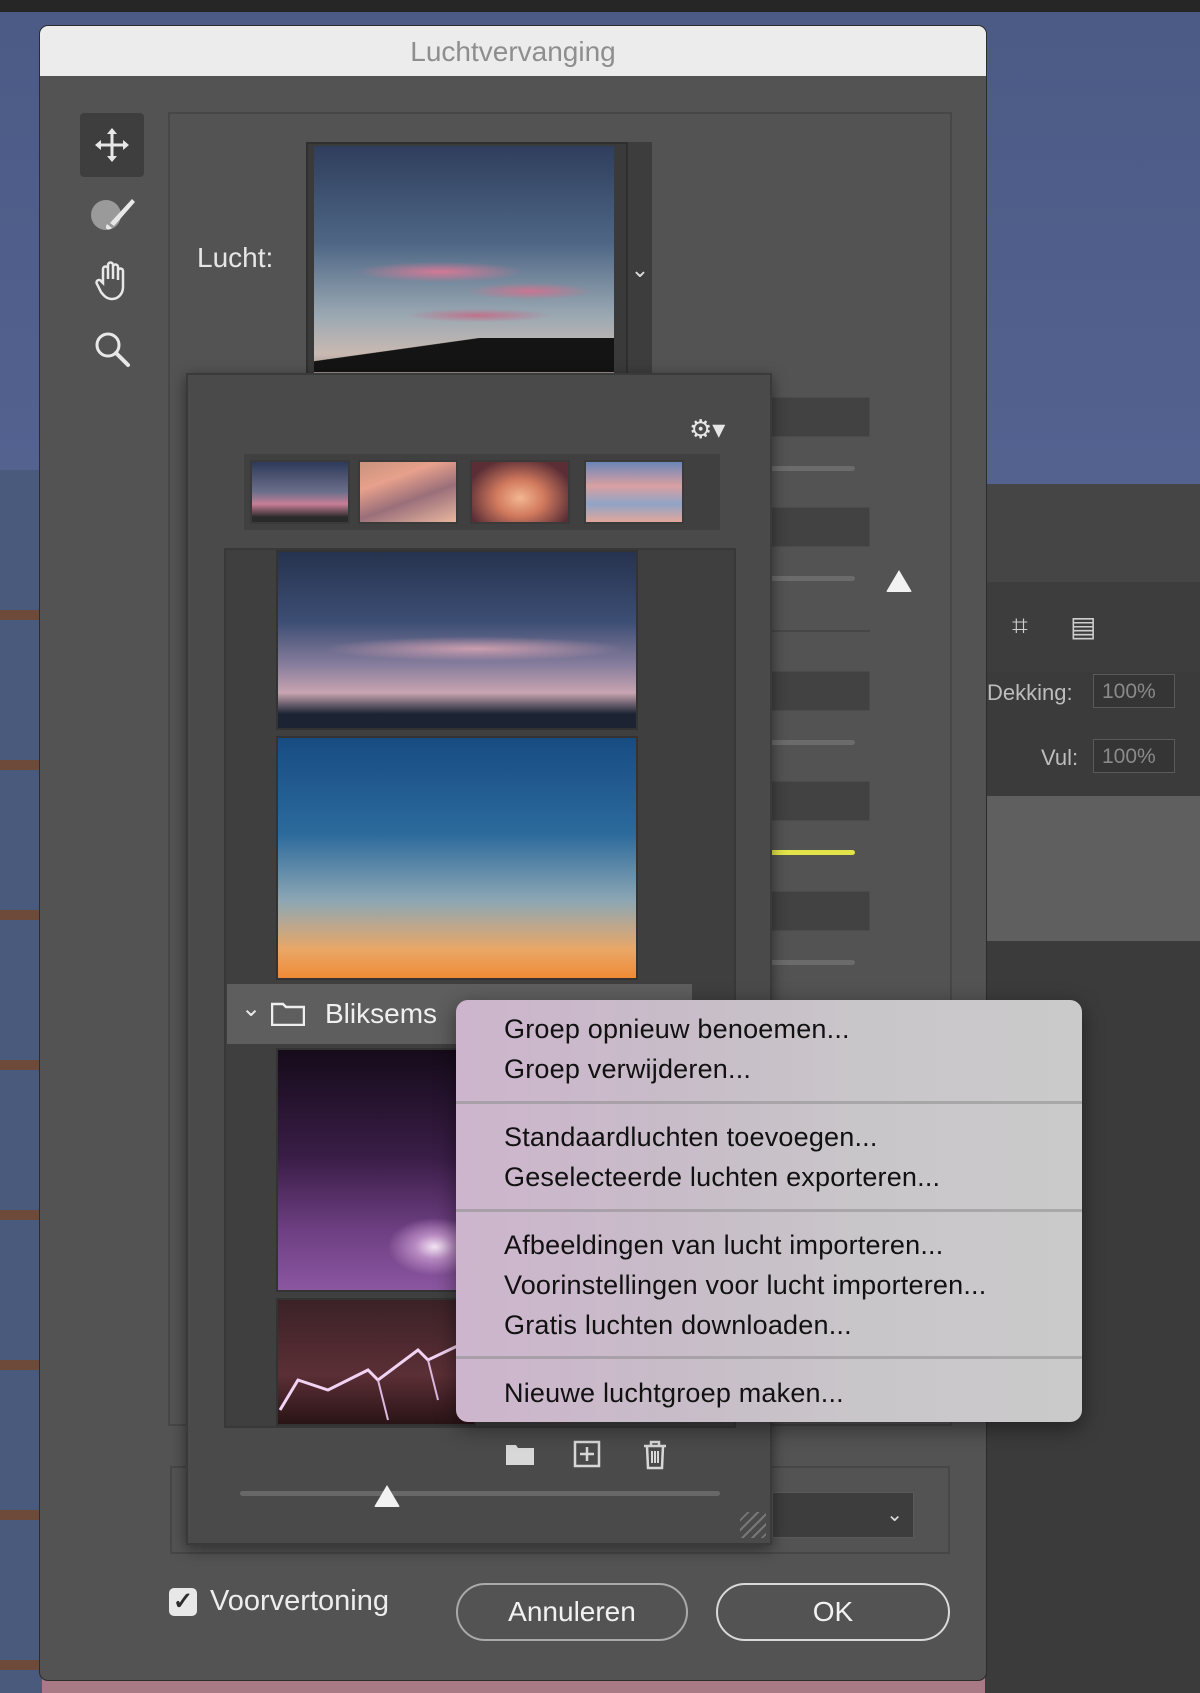 The width and height of the screenshot is (1200, 1693). Describe the element at coordinates (1020, 626) in the screenshot. I see `transform-icon: ⌗` at that location.